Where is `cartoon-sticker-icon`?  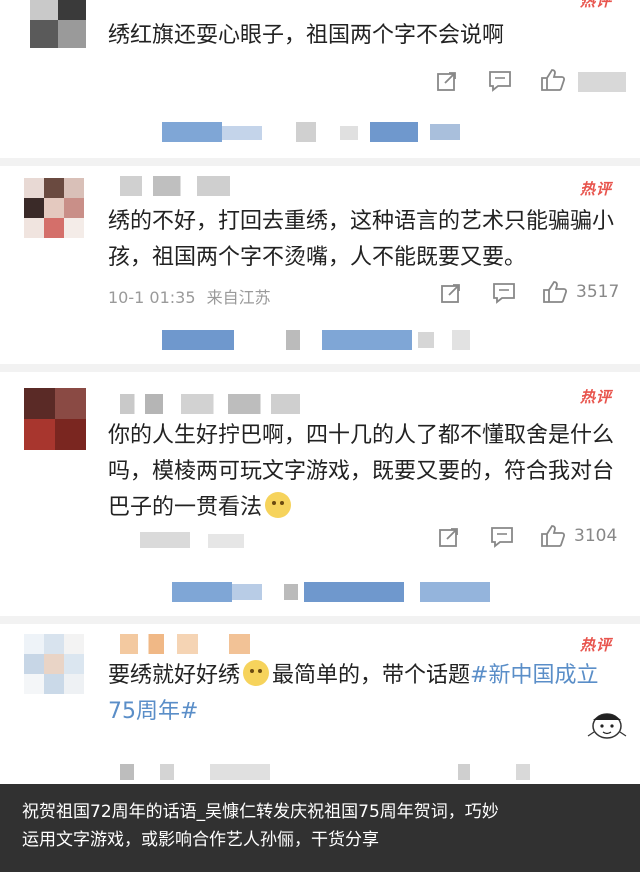
cartoon-sticker-icon is located at coordinates (607, 726).